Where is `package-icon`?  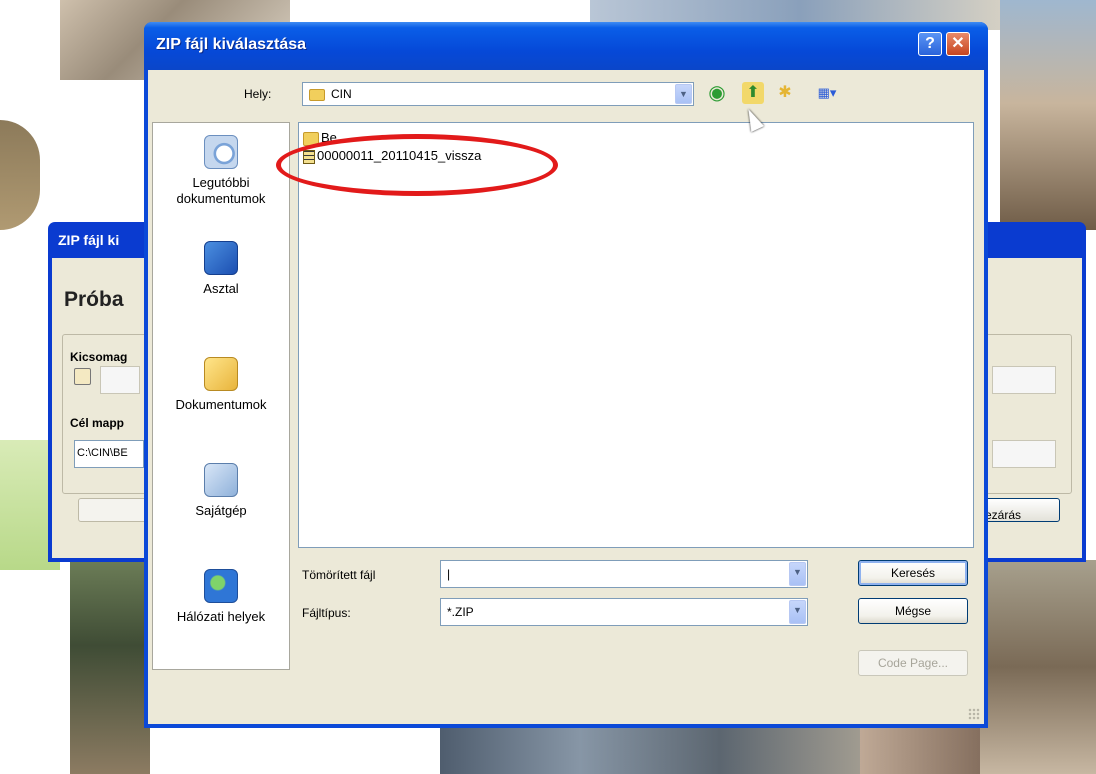
package-icon is located at coordinates (82, 376).